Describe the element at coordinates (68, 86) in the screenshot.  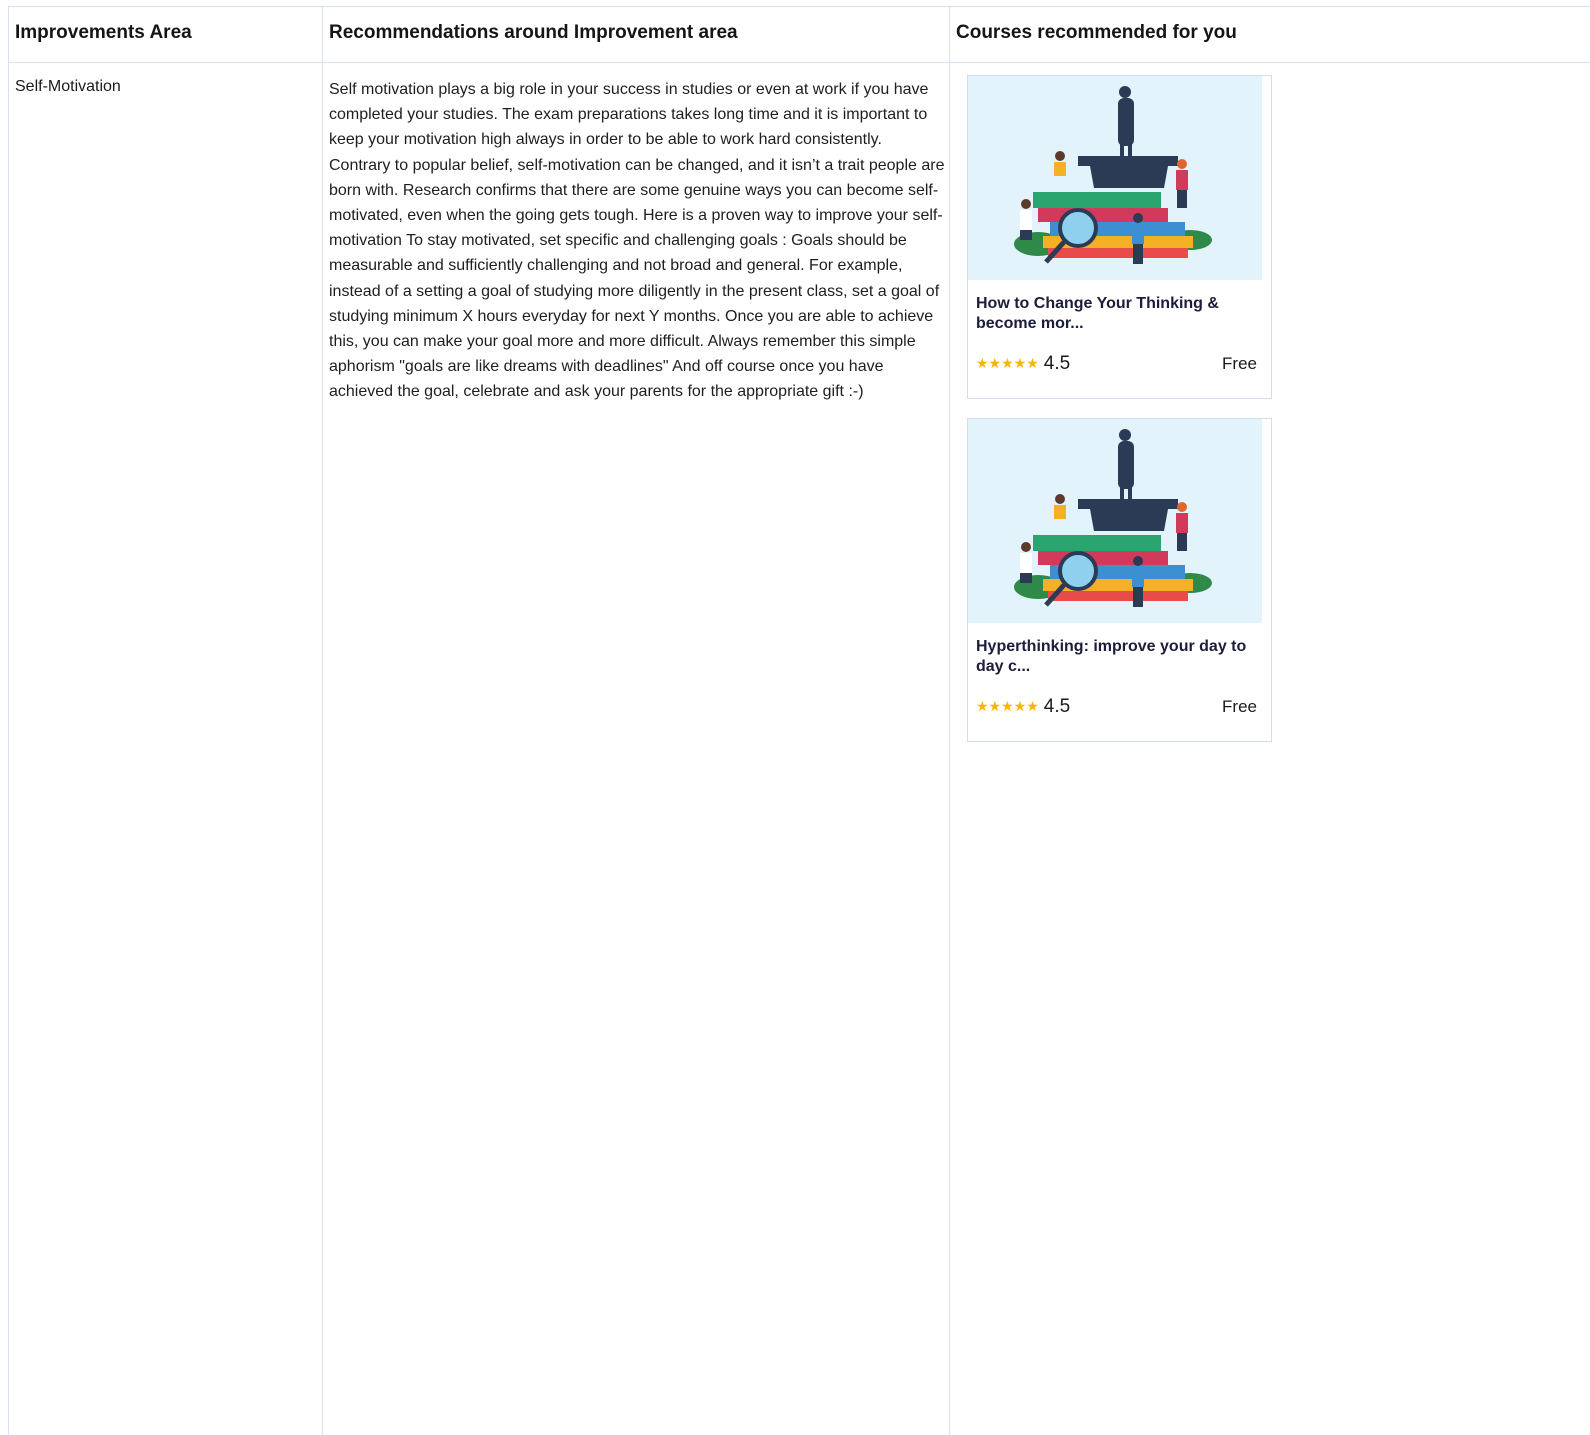
I see `improvement-area-cell: Self-Motivation` at that location.